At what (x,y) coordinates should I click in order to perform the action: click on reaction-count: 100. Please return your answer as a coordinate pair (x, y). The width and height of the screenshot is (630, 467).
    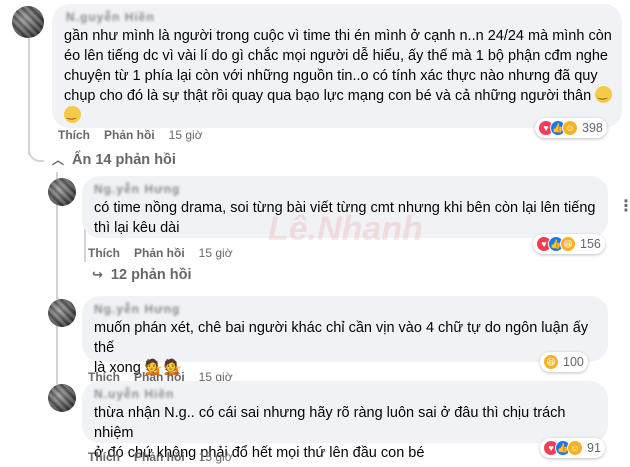
    Looking at the image, I should click on (573, 362).